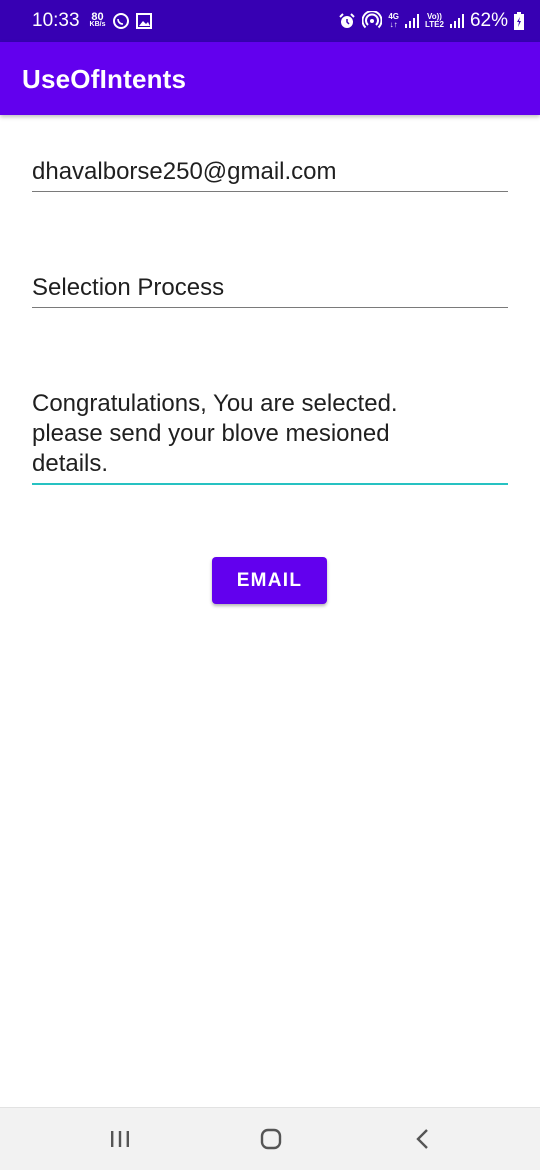  What do you see at coordinates (270, 307) in the screenshot?
I see `subject-field-underline` at bounding box center [270, 307].